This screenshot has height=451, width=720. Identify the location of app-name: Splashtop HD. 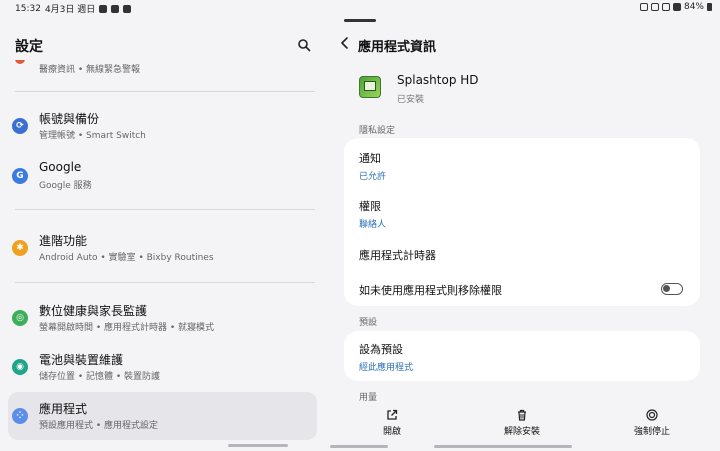
(438, 80).